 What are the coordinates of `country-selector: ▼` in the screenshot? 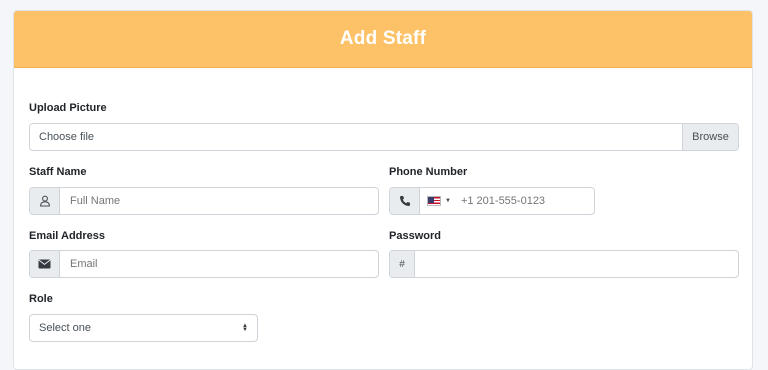 It's located at (437, 201).